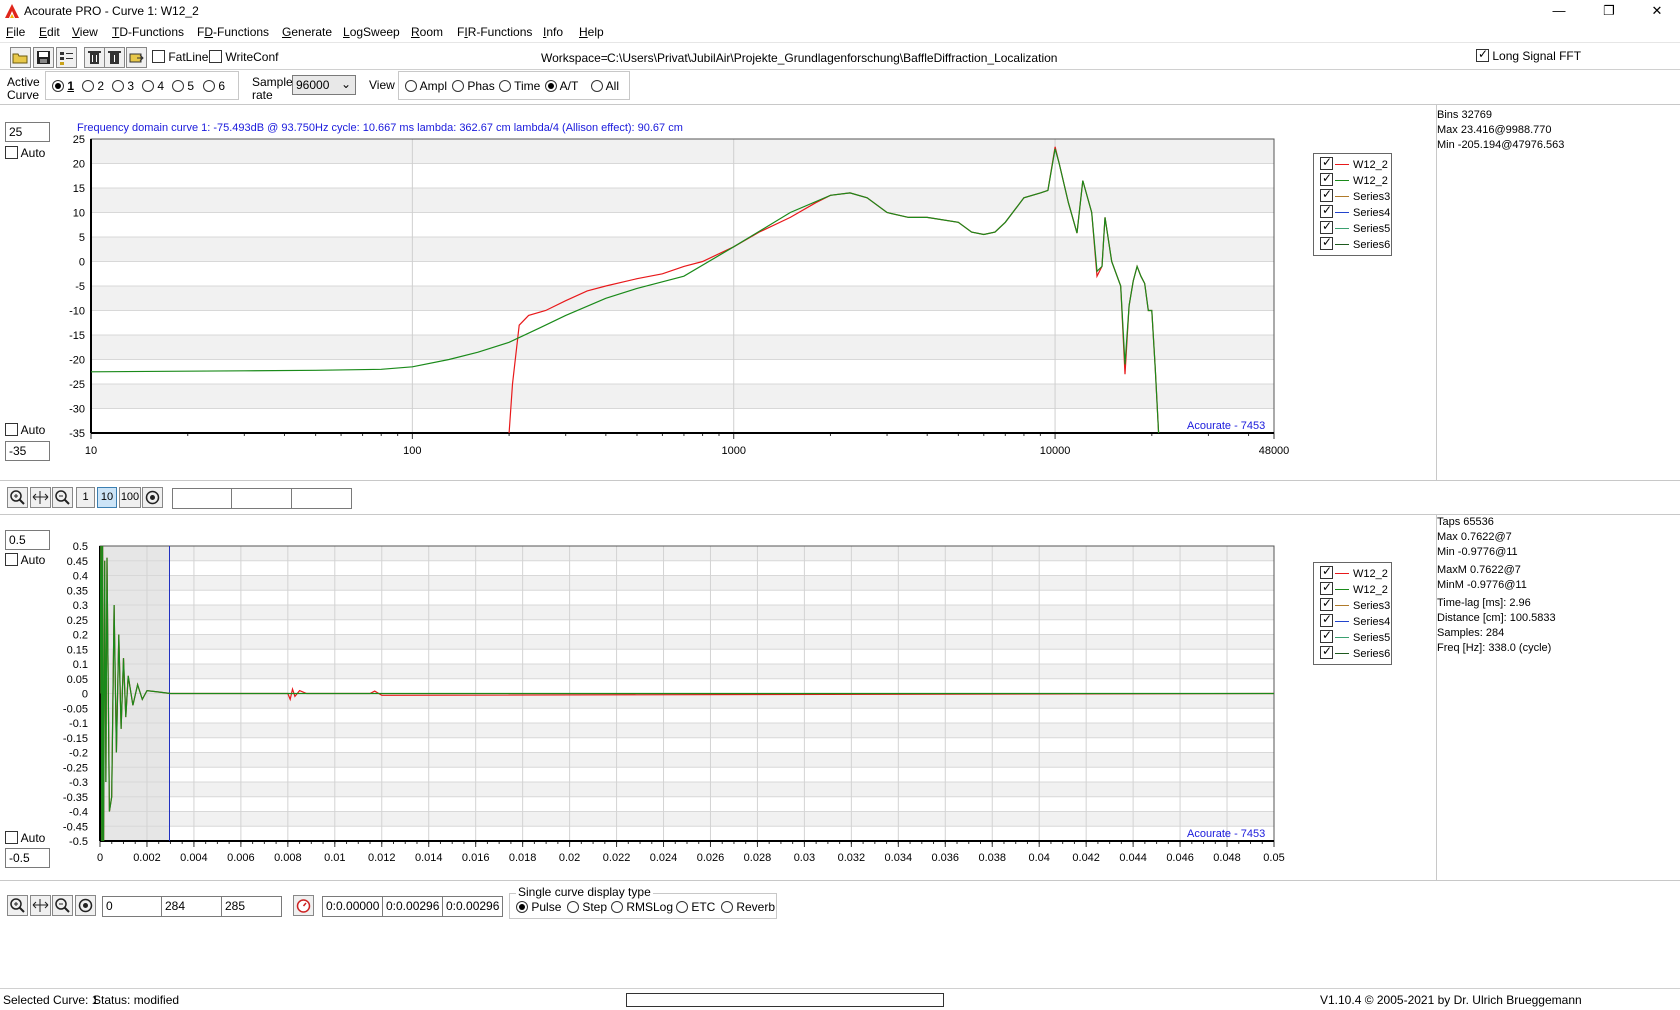  I want to click on menu-view: View, so click(85, 32).